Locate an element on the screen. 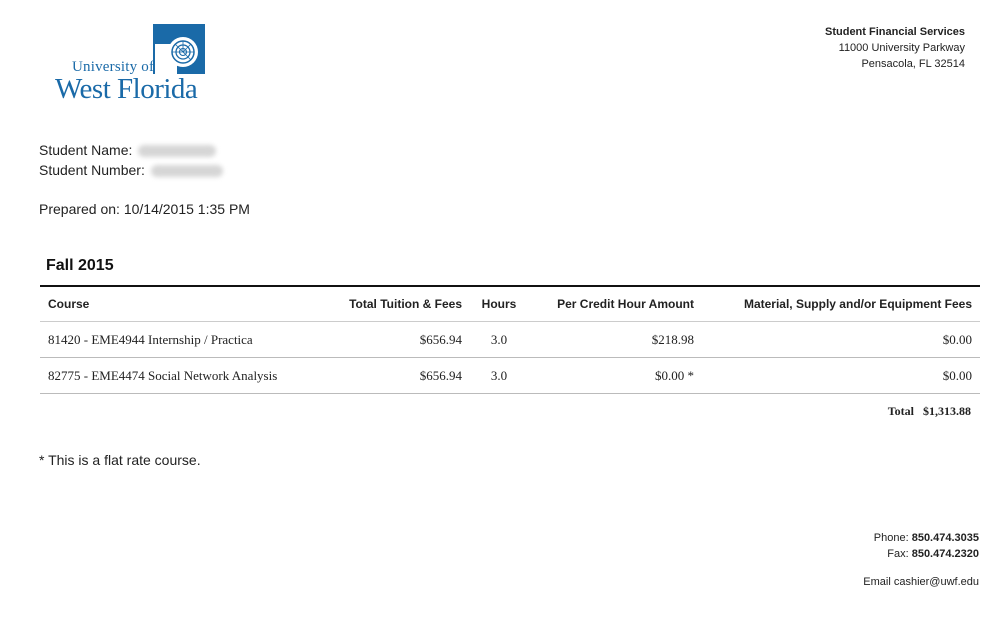  student-number-label: Student Number: is located at coordinates (92, 170).